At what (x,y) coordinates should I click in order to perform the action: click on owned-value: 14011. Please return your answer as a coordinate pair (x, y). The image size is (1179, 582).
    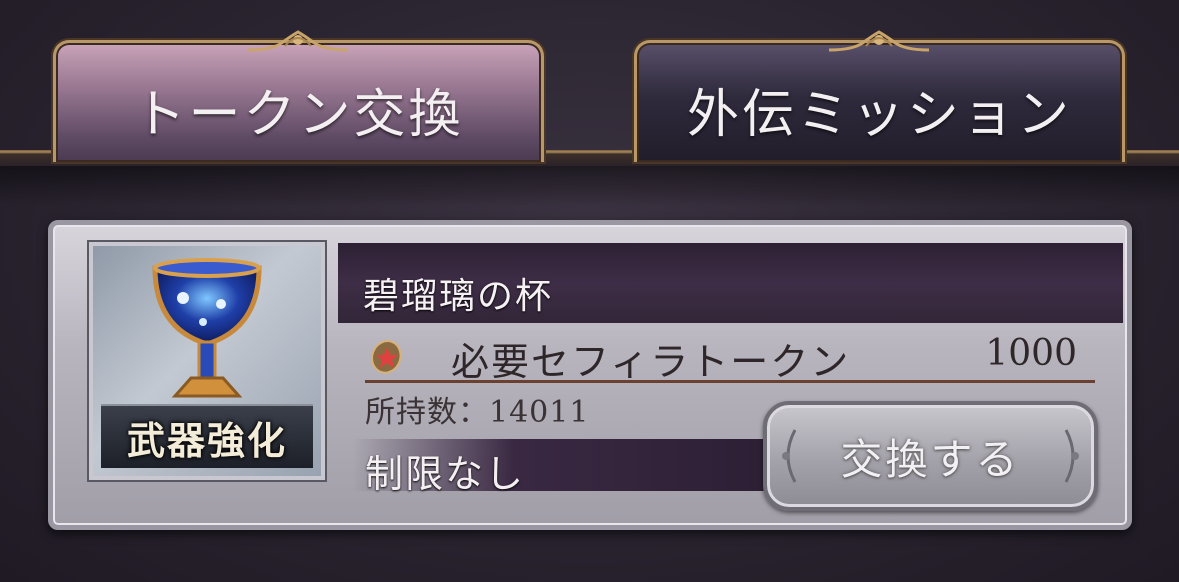
    Looking at the image, I should click on (539, 412).